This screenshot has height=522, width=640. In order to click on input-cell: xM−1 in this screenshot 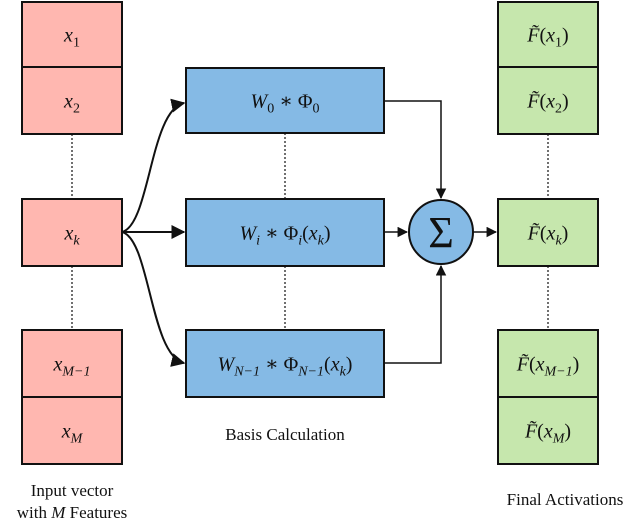, I will do `click(72, 363)`.